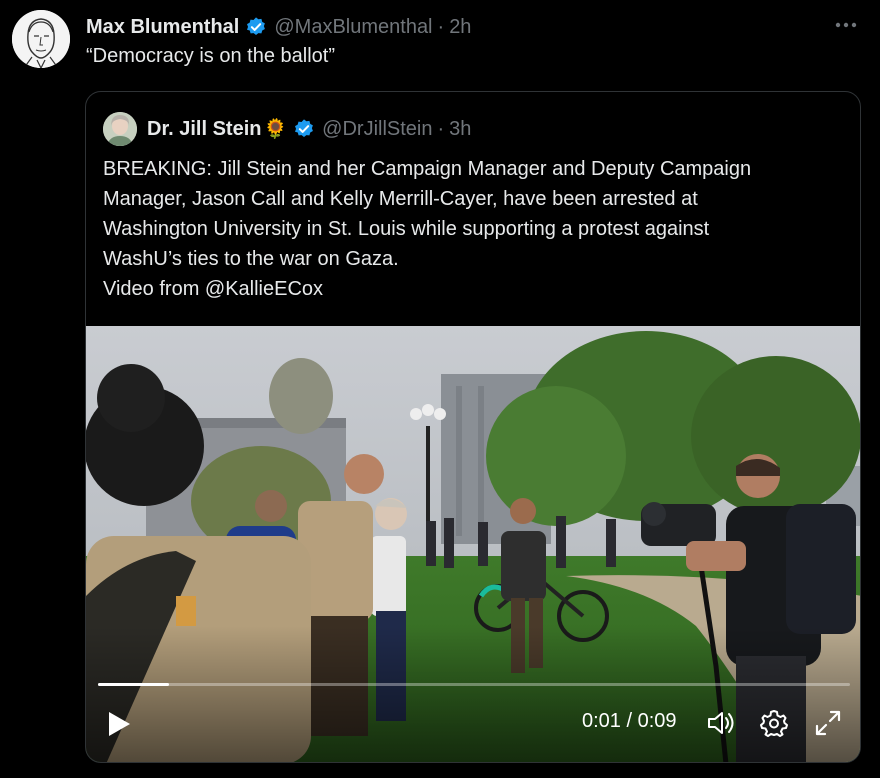  I want to click on video-progress-bar, so click(474, 684).